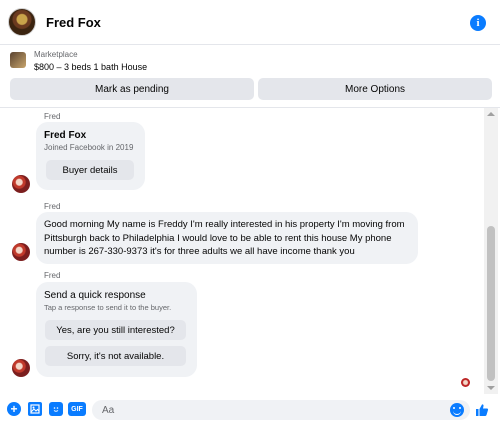  What do you see at coordinates (56, 409) in the screenshot?
I see `sticker-icon` at bounding box center [56, 409].